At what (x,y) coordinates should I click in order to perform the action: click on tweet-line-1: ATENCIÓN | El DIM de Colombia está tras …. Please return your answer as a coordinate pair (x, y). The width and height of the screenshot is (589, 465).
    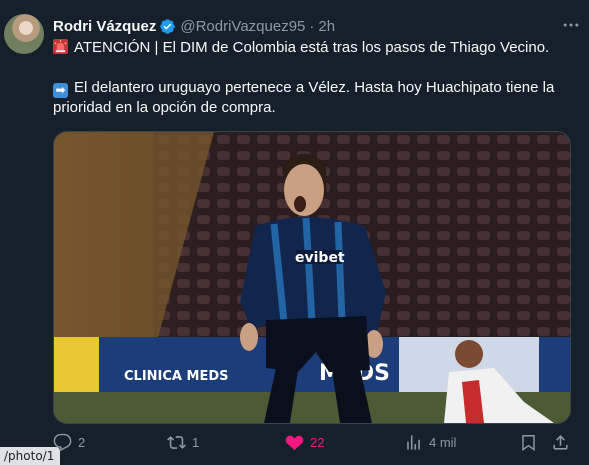
    Looking at the image, I should click on (315, 48).